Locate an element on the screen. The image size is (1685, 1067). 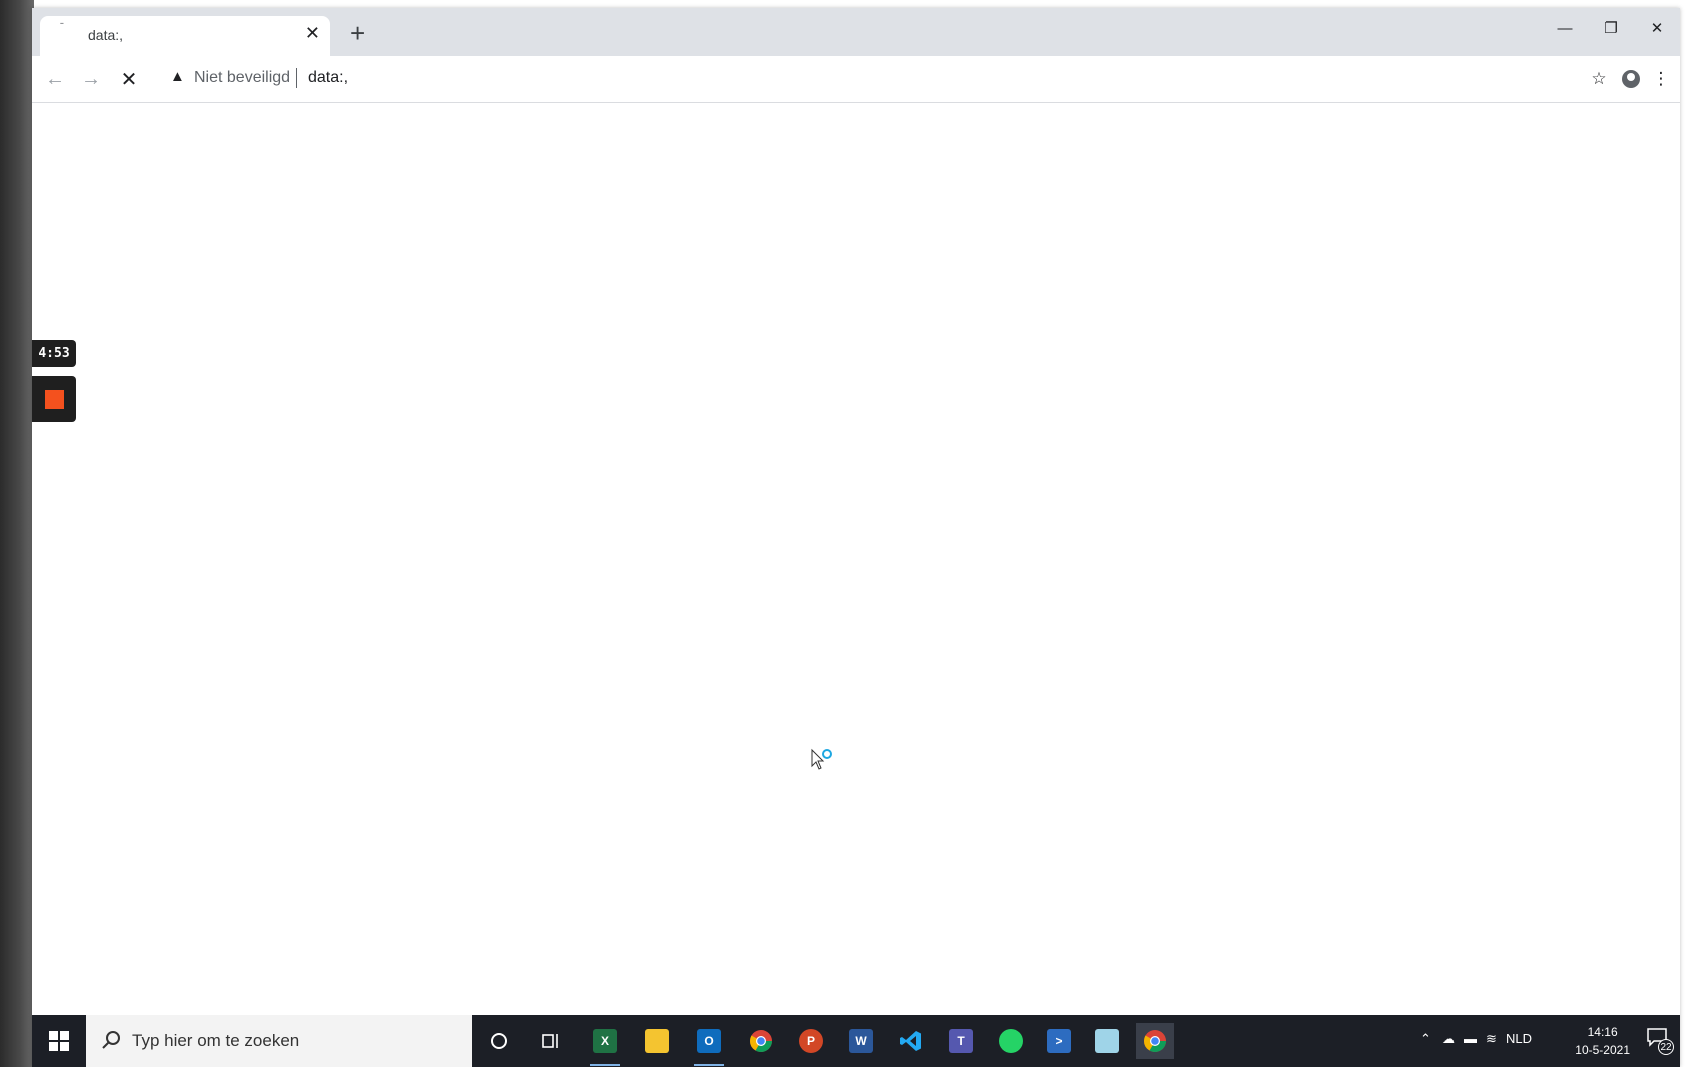
whatsapp-icon is located at coordinates (1011, 1041).